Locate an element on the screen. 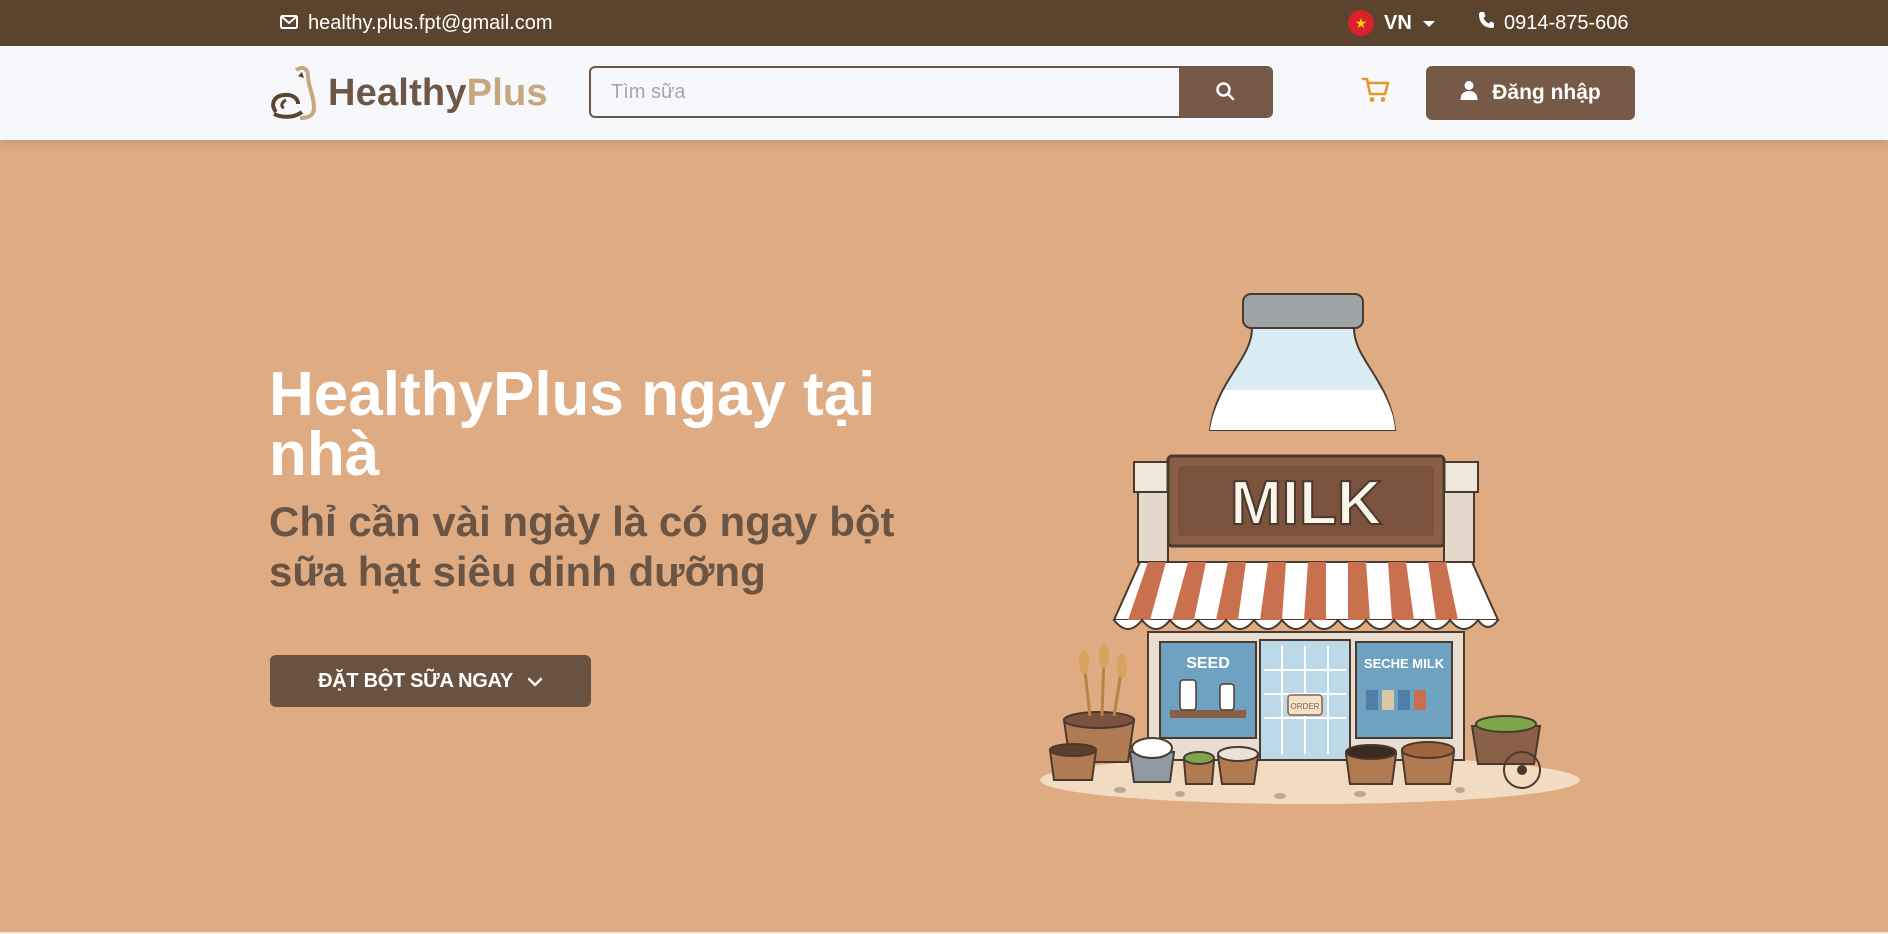 This screenshot has width=1888, height=934. cart-button is located at coordinates (1376, 92).